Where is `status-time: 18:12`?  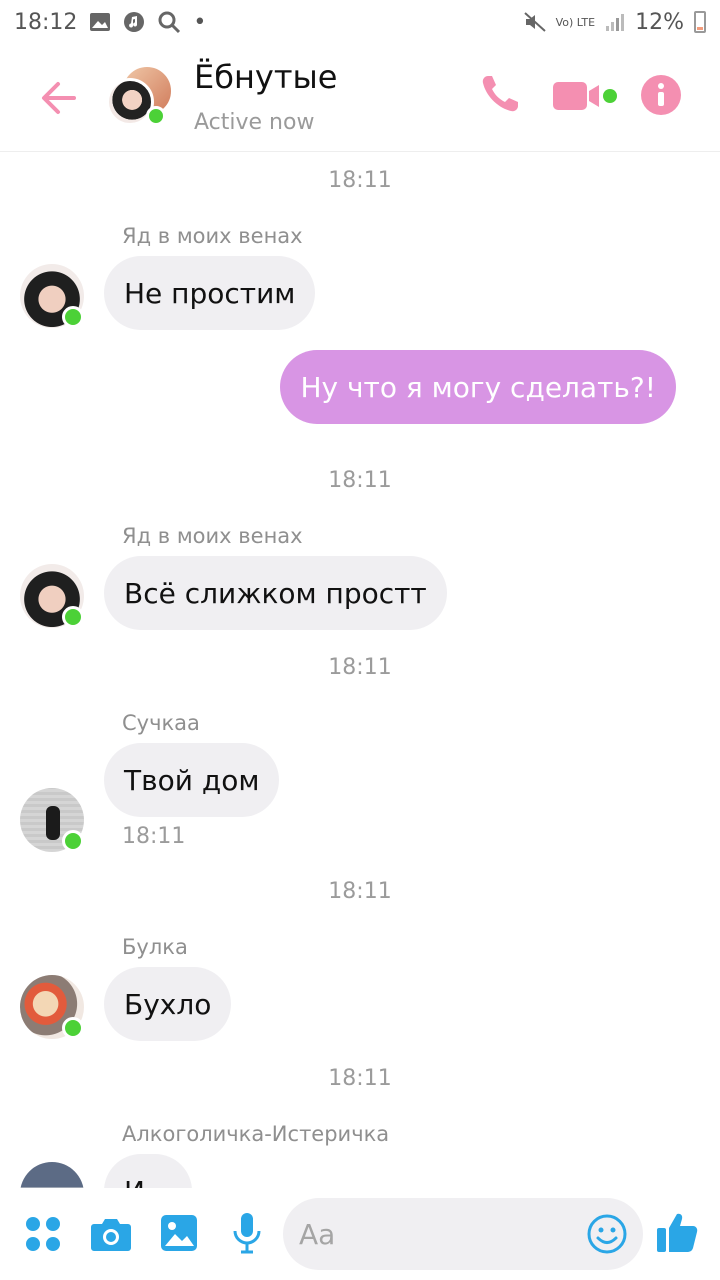
status-time: 18:12 is located at coordinates (46, 22).